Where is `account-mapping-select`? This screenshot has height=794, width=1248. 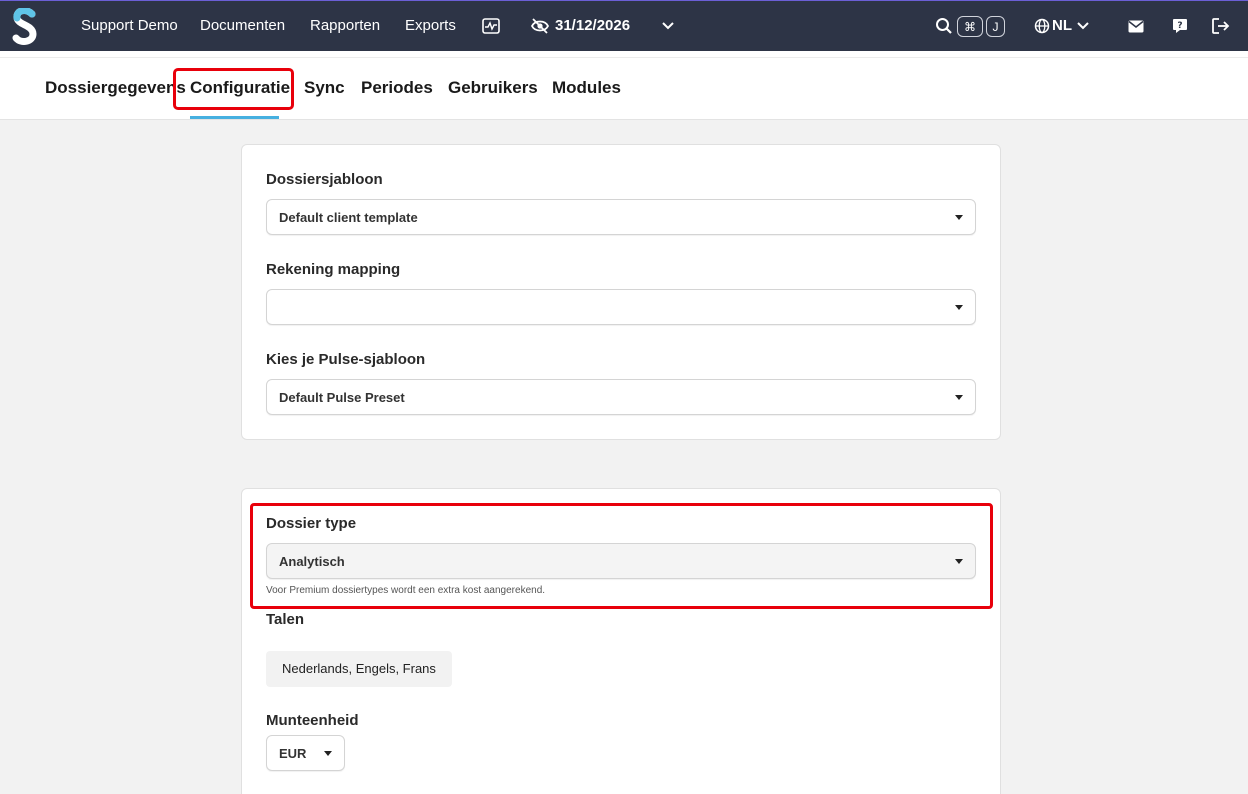 account-mapping-select is located at coordinates (621, 307).